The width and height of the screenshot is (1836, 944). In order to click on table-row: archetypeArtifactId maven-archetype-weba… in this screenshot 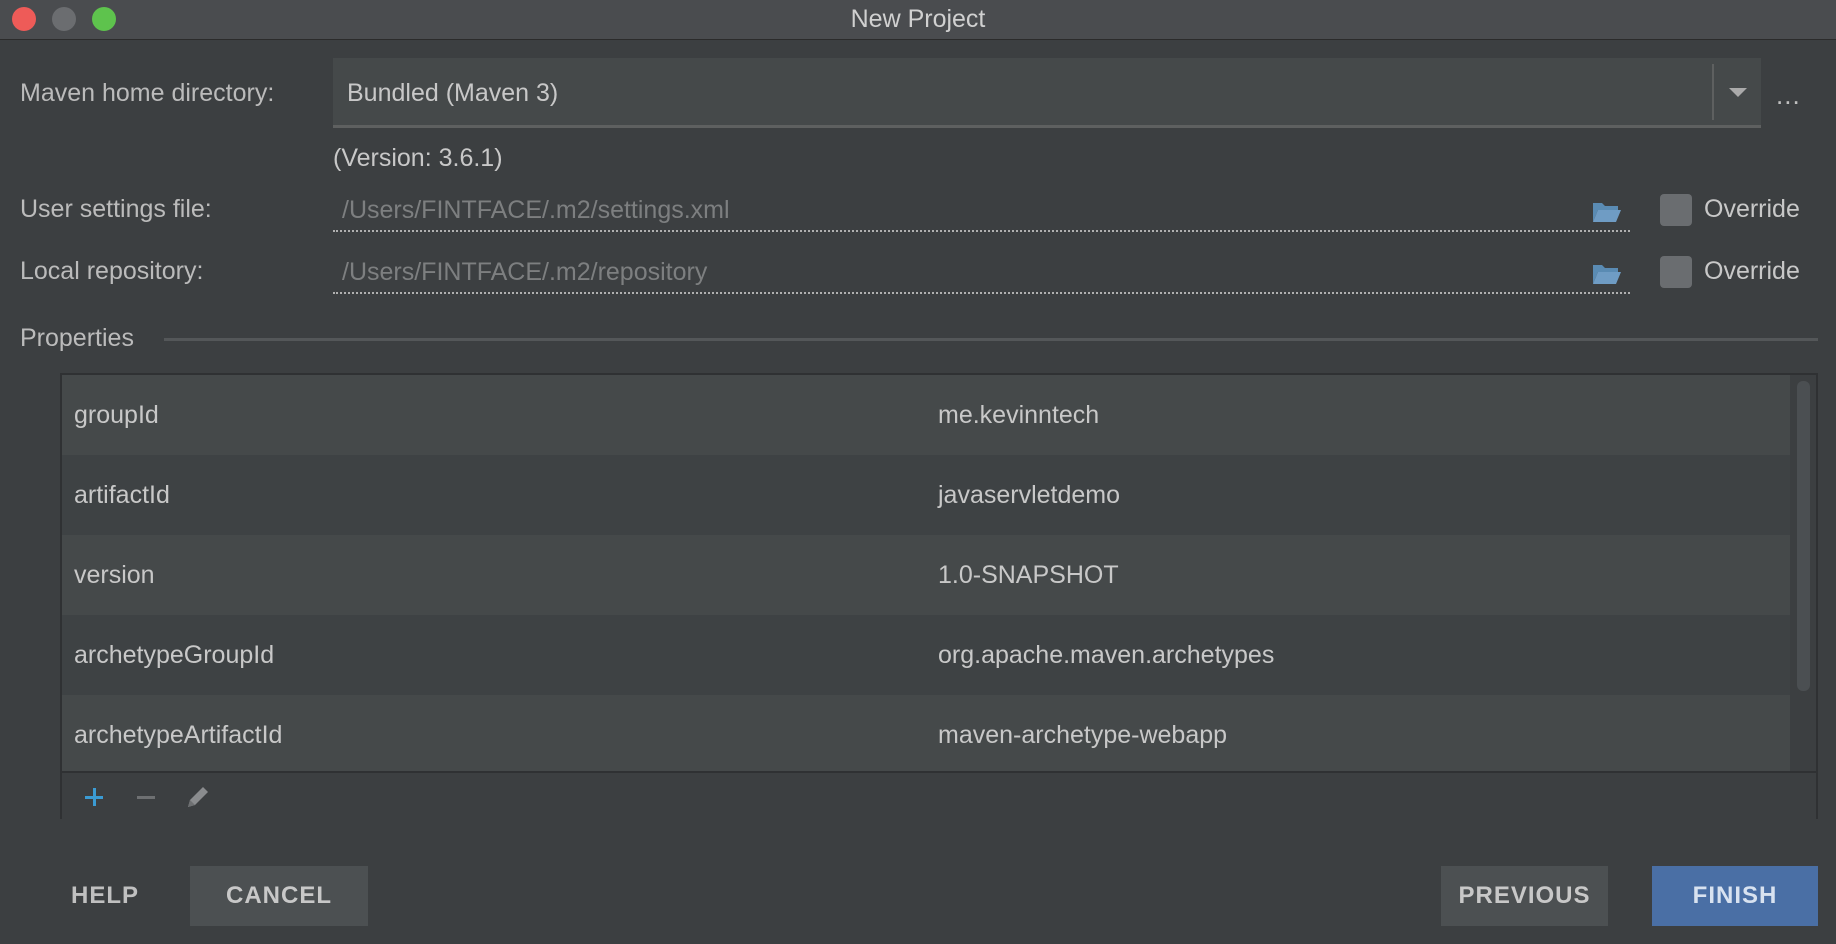, I will do `click(926, 735)`.